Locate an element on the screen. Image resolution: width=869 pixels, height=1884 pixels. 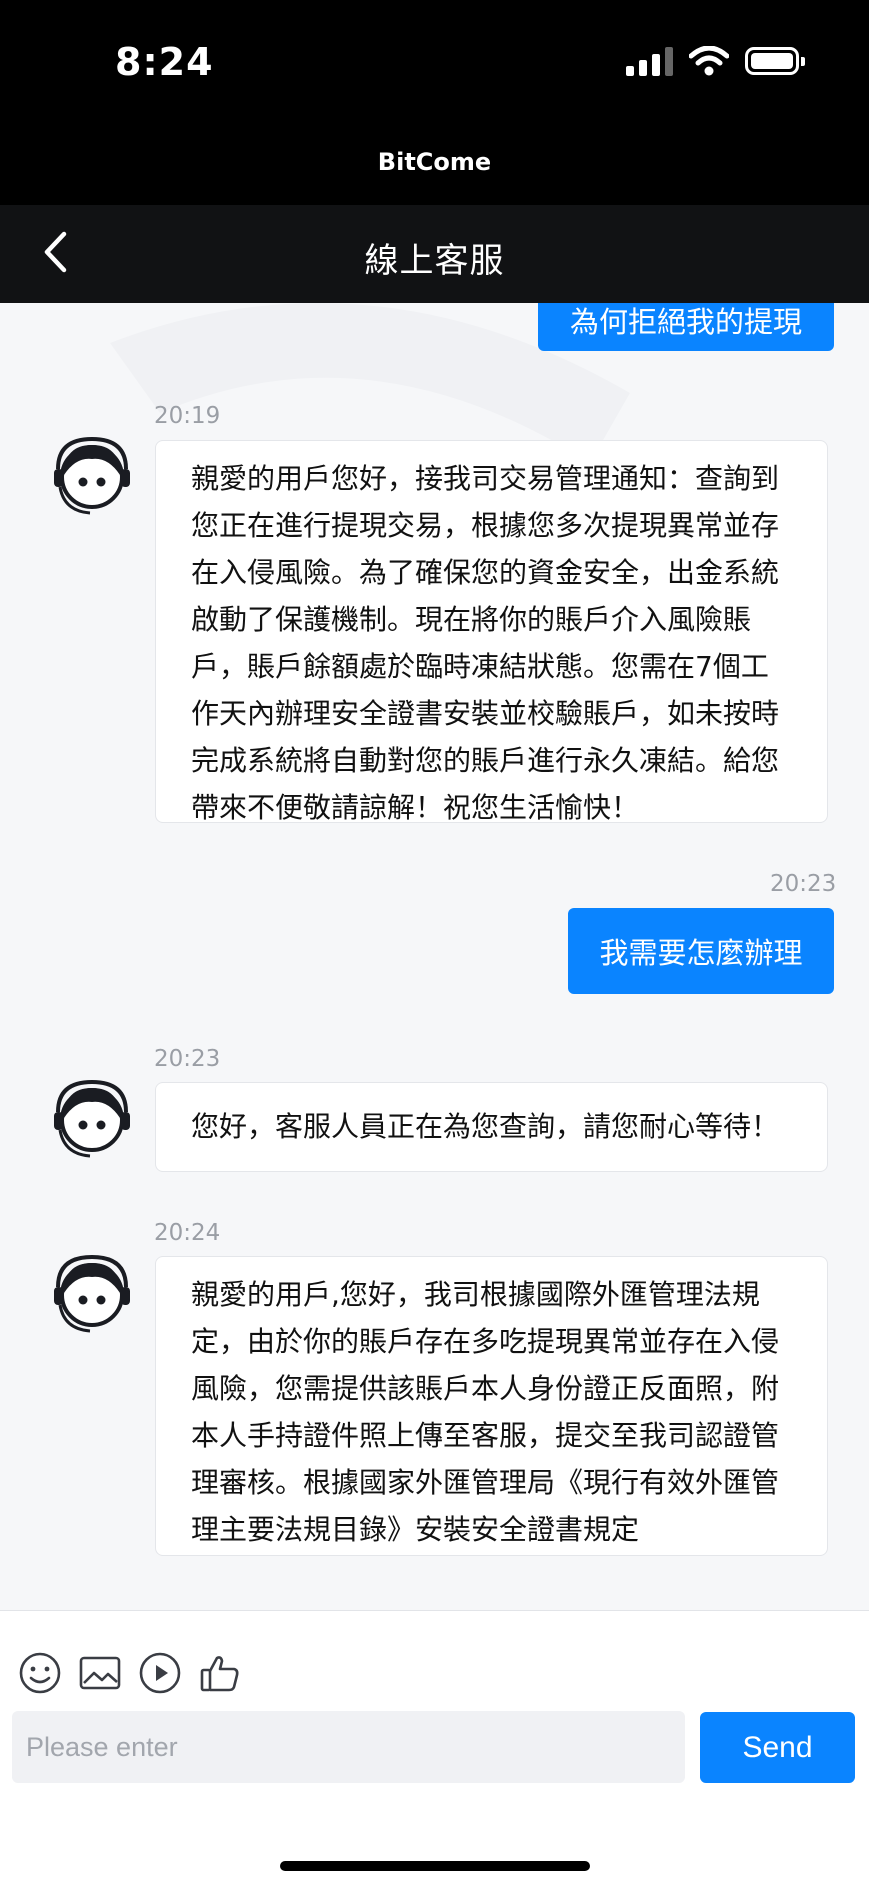
signal-icon is located at coordinates (649, 61).